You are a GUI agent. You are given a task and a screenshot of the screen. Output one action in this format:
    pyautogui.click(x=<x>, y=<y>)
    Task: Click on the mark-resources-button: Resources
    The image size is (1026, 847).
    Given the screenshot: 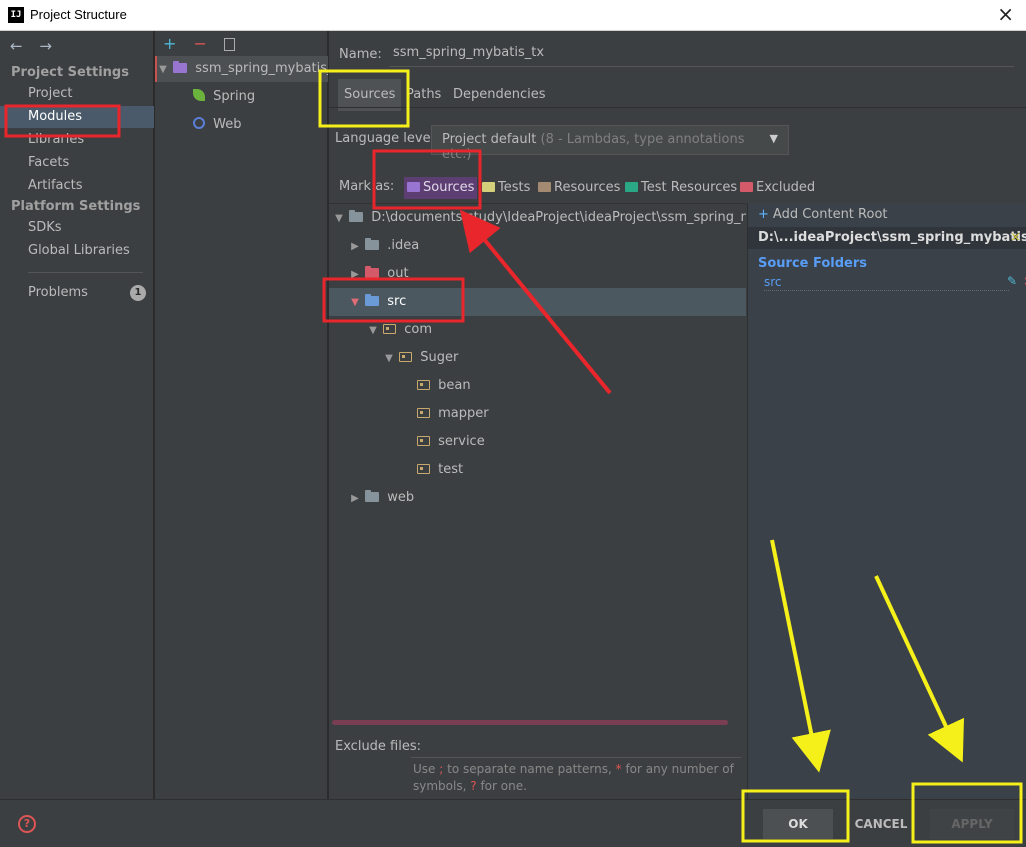 What is the action you would take?
    pyautogui.click(x=579, y=188)
    